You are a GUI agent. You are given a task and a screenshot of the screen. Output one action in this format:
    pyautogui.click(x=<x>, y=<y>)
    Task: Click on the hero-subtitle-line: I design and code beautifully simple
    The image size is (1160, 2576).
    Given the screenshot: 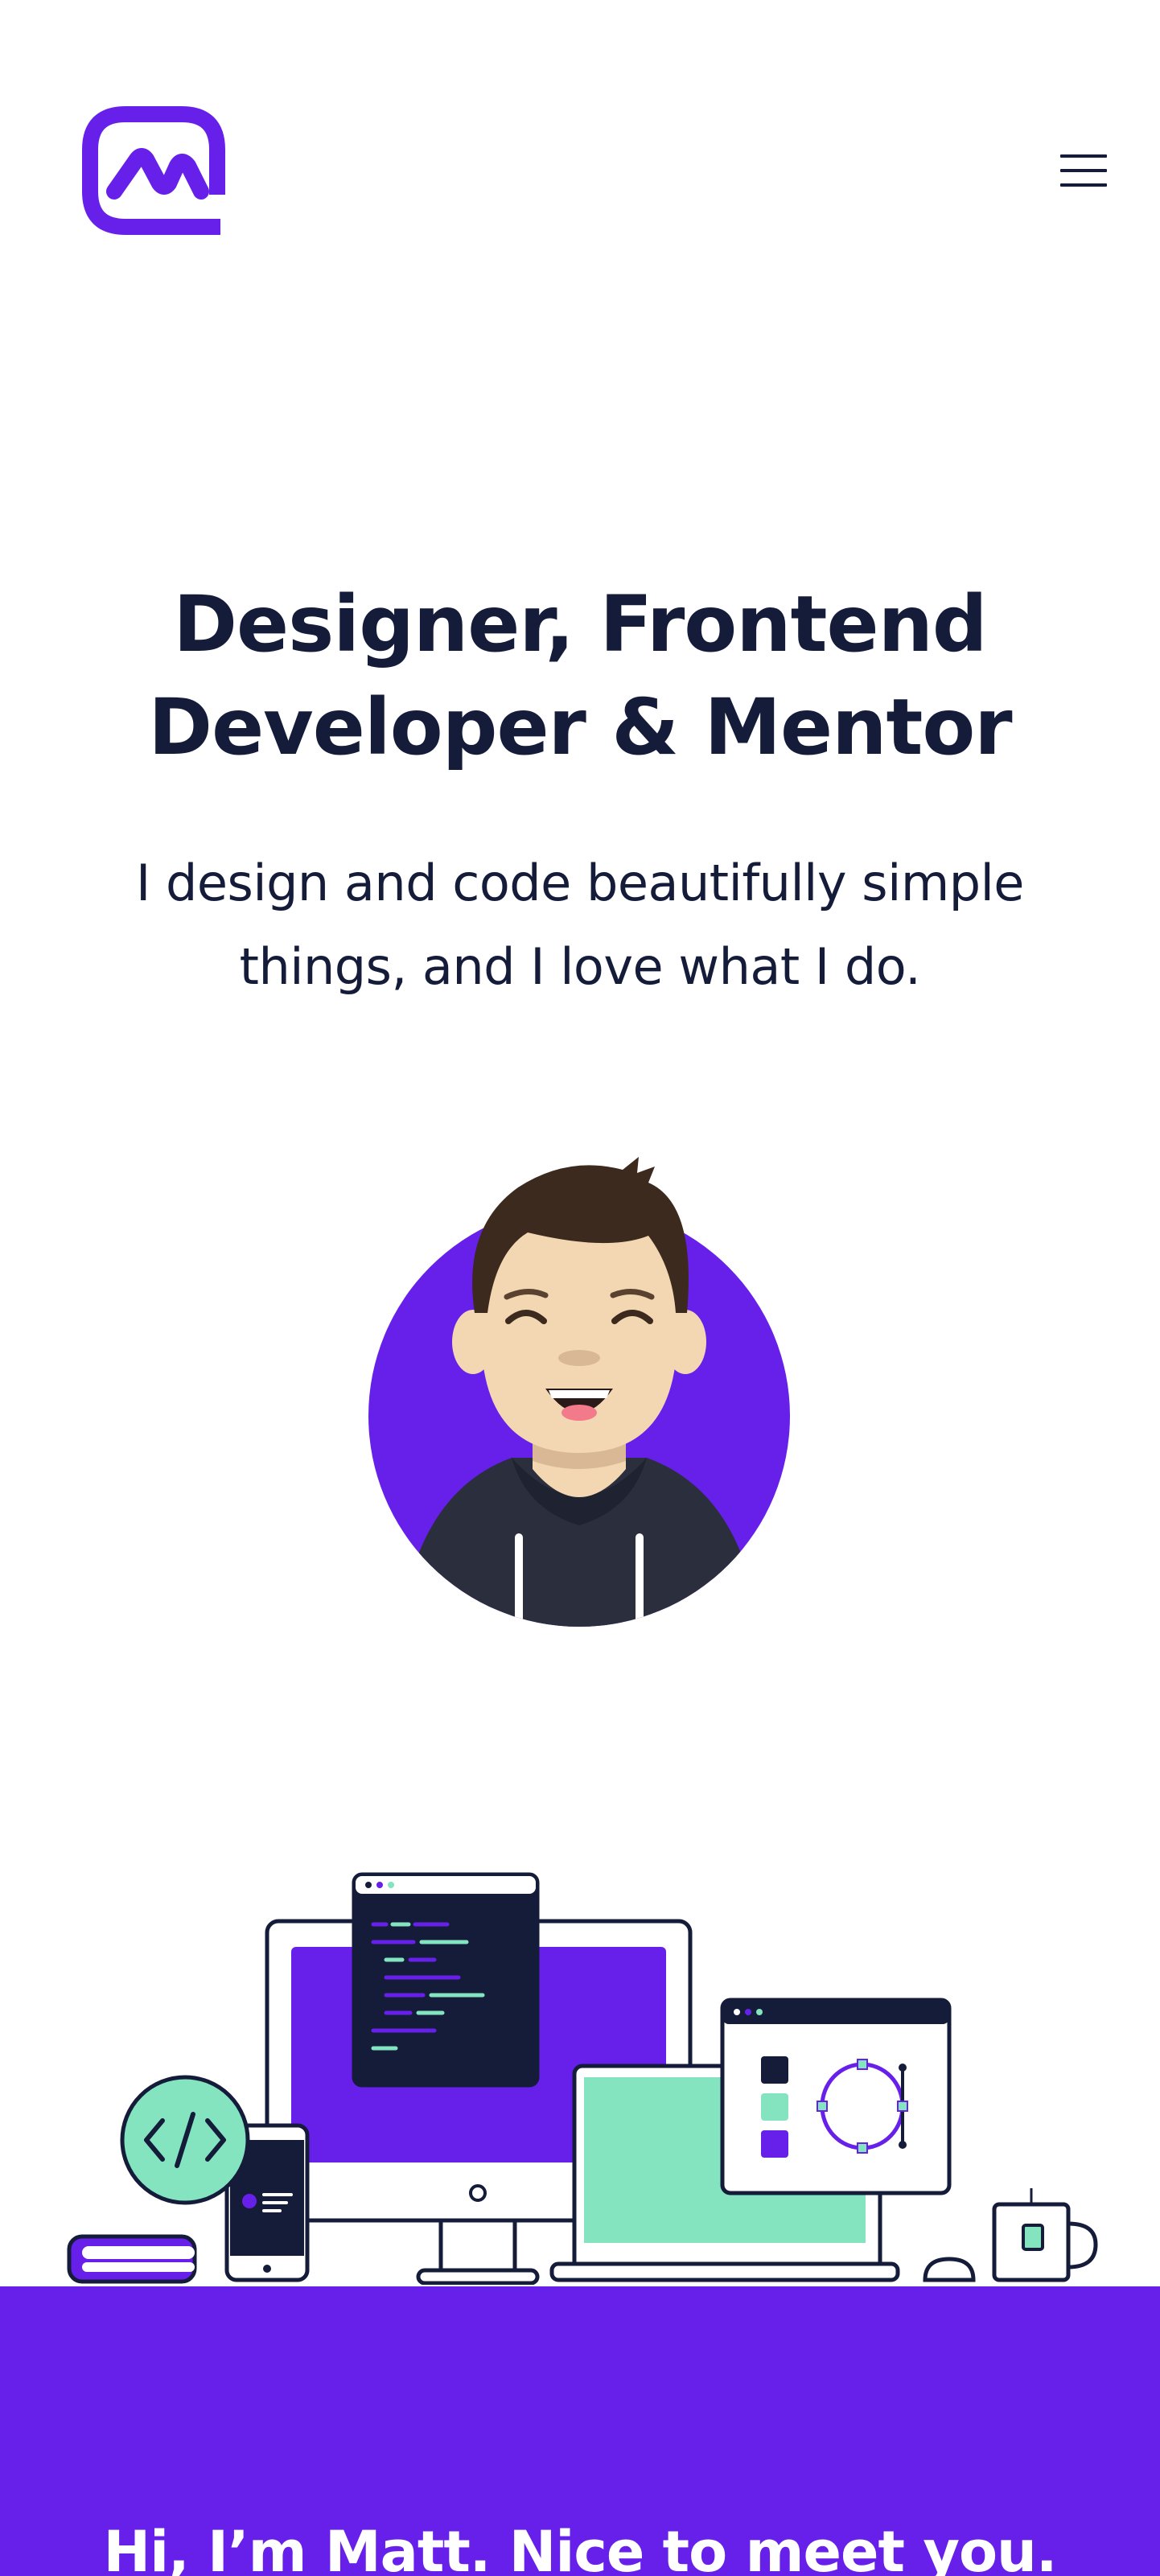 What is the action you would take?
    pyautogui.click(x=580, y=883)
    